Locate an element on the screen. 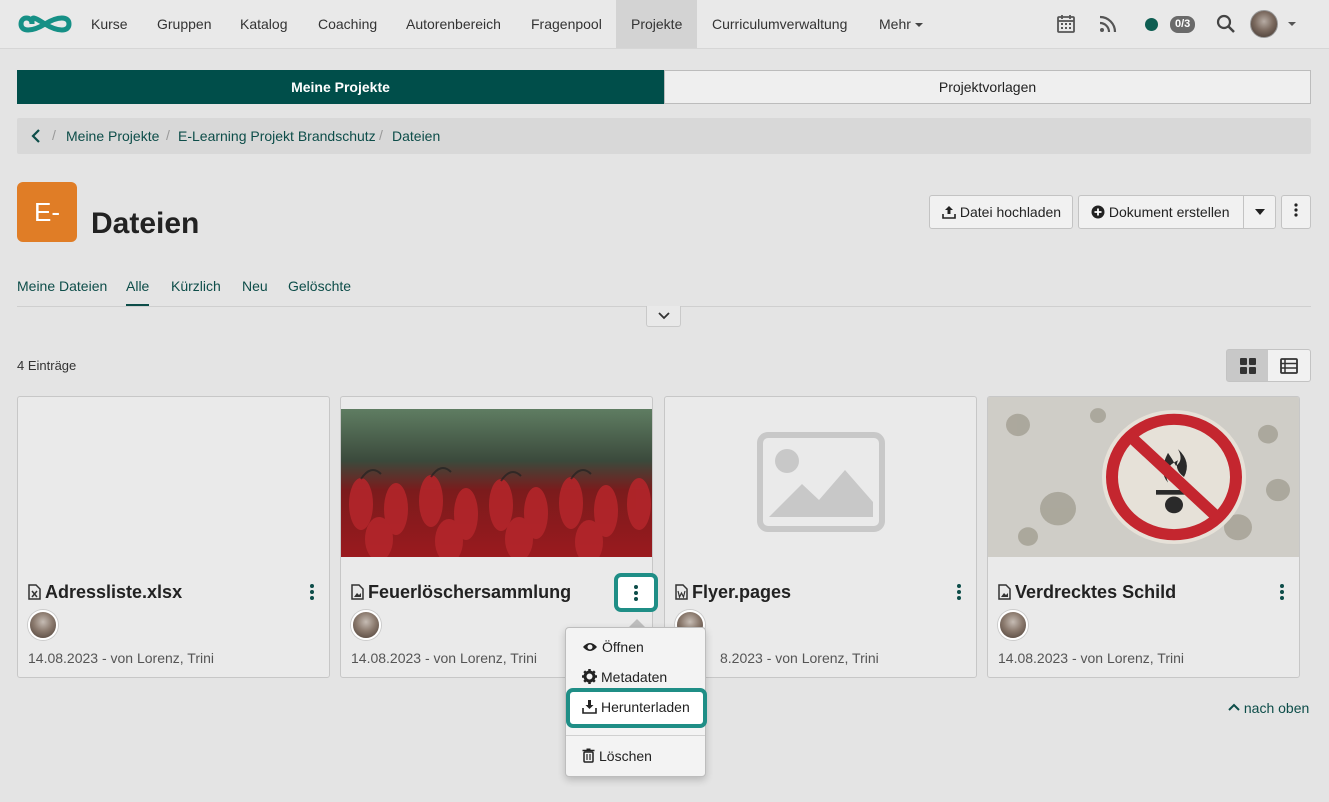 This screenshot has width=1329, height=802. list-icon is located at coordinates (1289, 366).